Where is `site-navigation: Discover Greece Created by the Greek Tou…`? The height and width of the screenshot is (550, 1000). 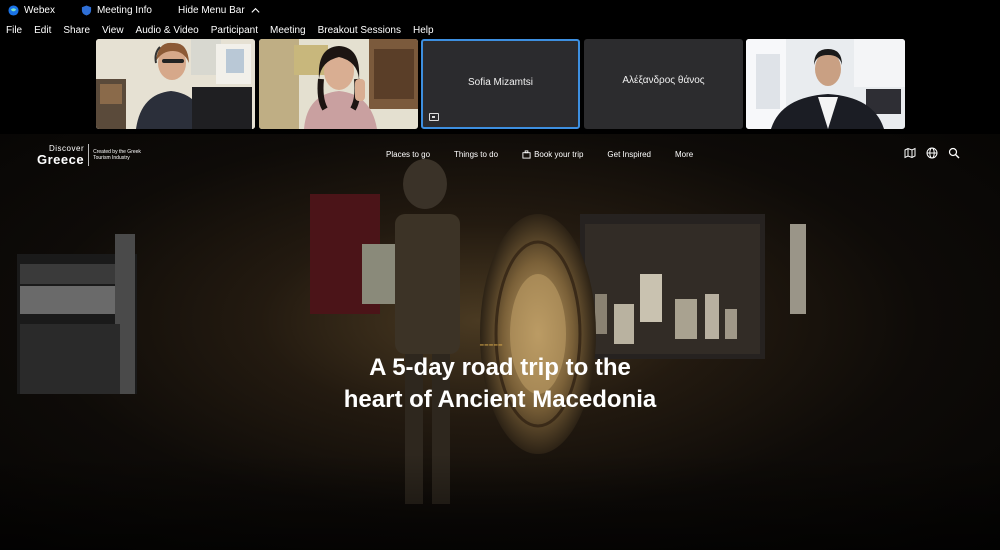 site-navigation: Discover Greece Created by the Greek Tou… is located at coordinates (500, 154).